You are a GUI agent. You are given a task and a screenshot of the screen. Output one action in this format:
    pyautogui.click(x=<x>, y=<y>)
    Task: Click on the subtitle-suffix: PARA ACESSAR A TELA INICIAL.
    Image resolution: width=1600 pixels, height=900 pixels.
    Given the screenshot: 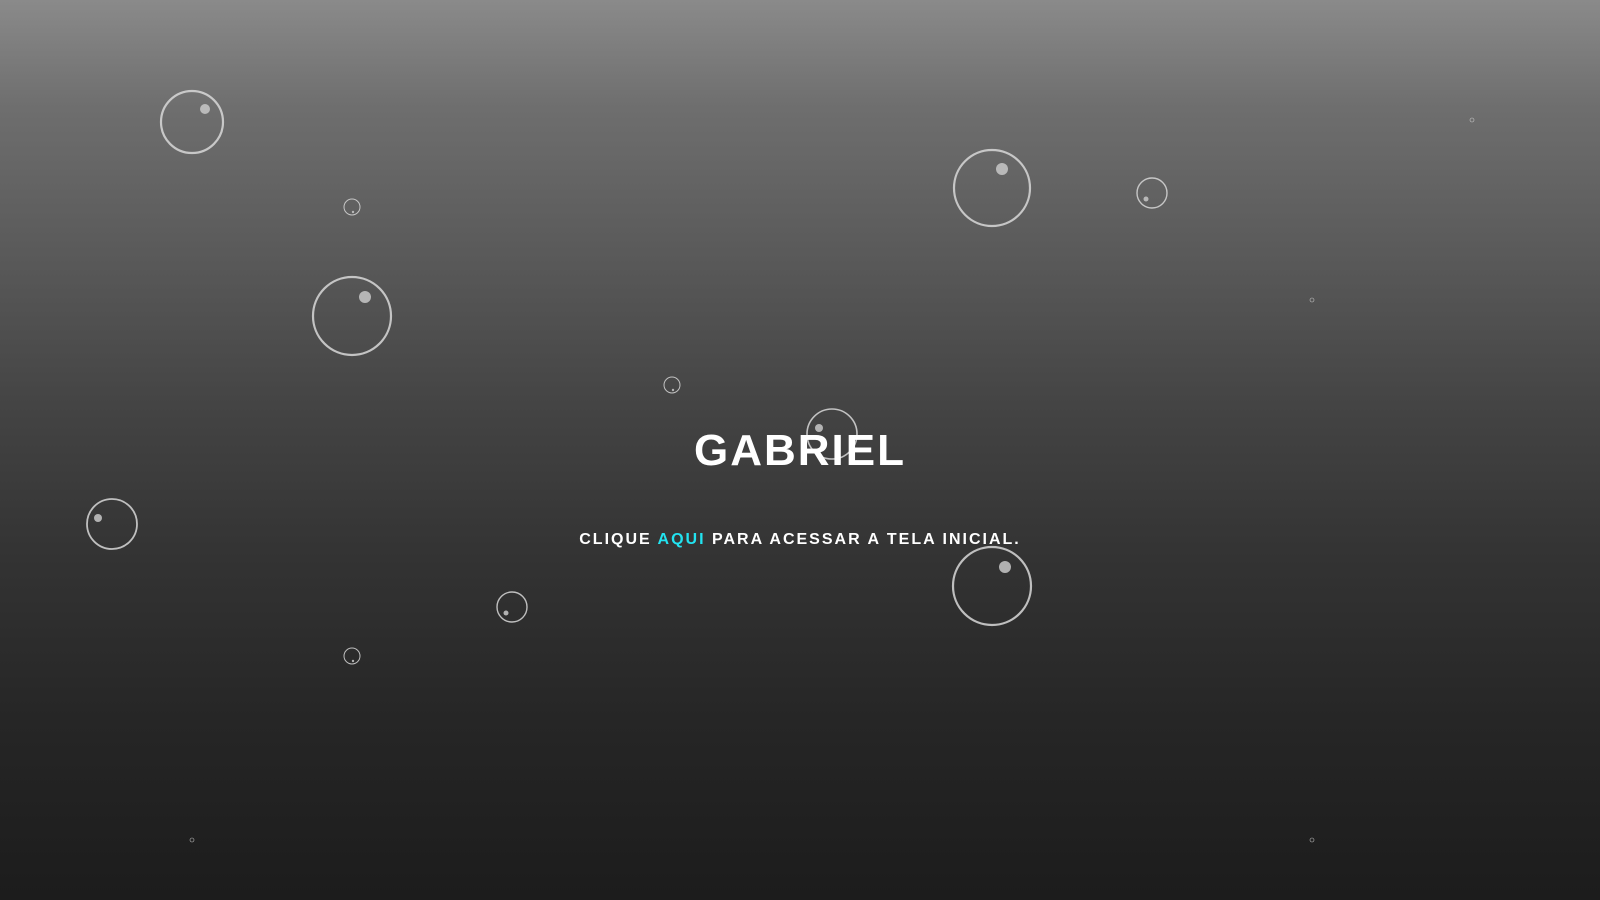 What is the action you would take?
    pyautogui.click(x=863, y=539)
    